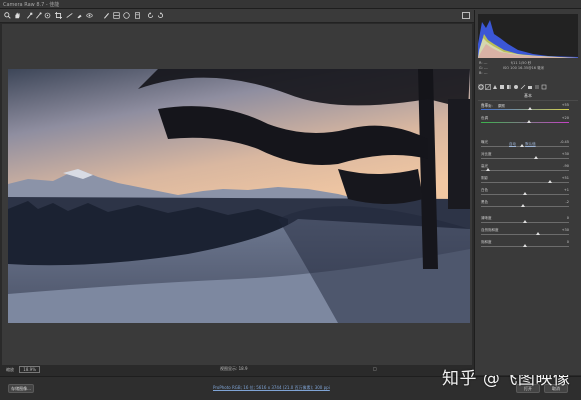 This screenshot has height=400, width=581. Describe the element at coordinates (509, 87) in the screenshot. I see `split-toning-tab-icon` at that location.